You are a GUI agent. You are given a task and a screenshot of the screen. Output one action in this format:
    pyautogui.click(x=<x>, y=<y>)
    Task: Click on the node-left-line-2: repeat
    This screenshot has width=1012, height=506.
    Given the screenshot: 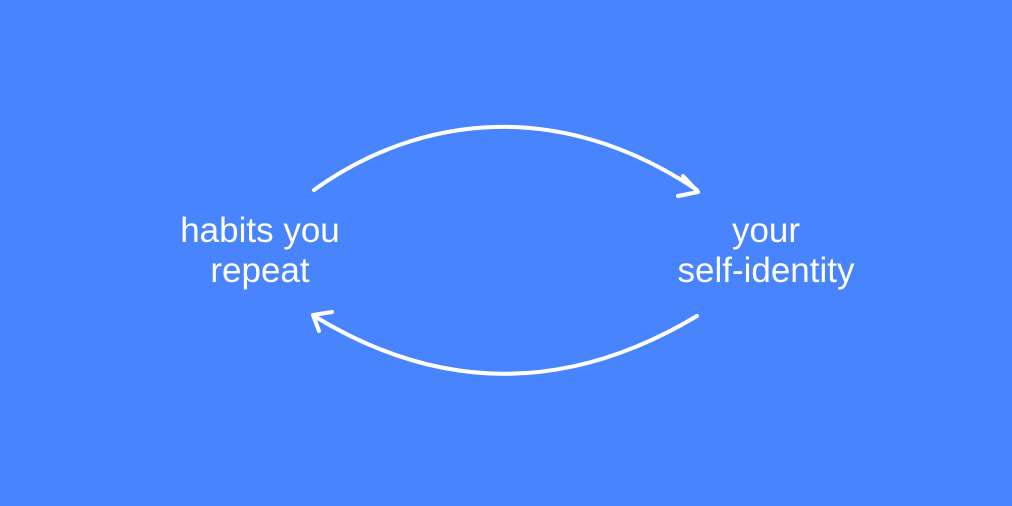 What is the action you would take?
    pyautogui.click(x=260, y=270)
    